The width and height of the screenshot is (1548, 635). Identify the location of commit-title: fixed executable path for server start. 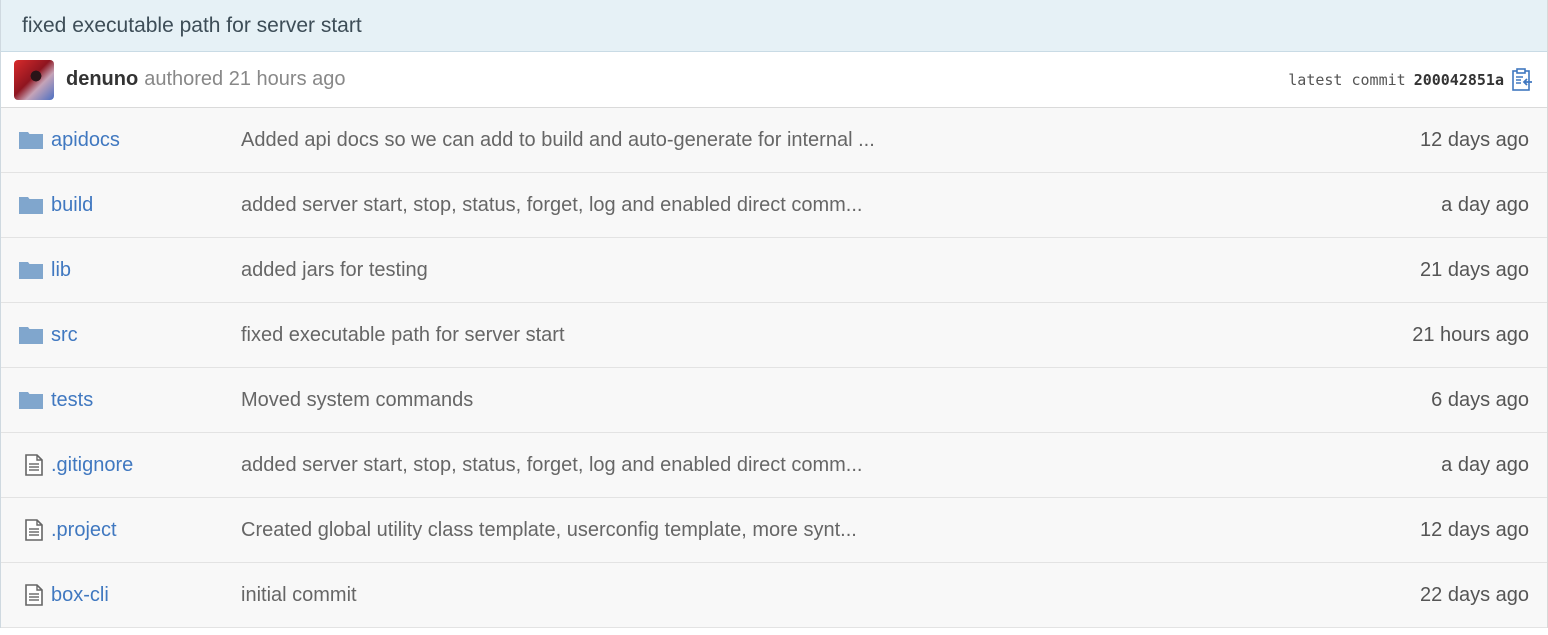
(774, 26).